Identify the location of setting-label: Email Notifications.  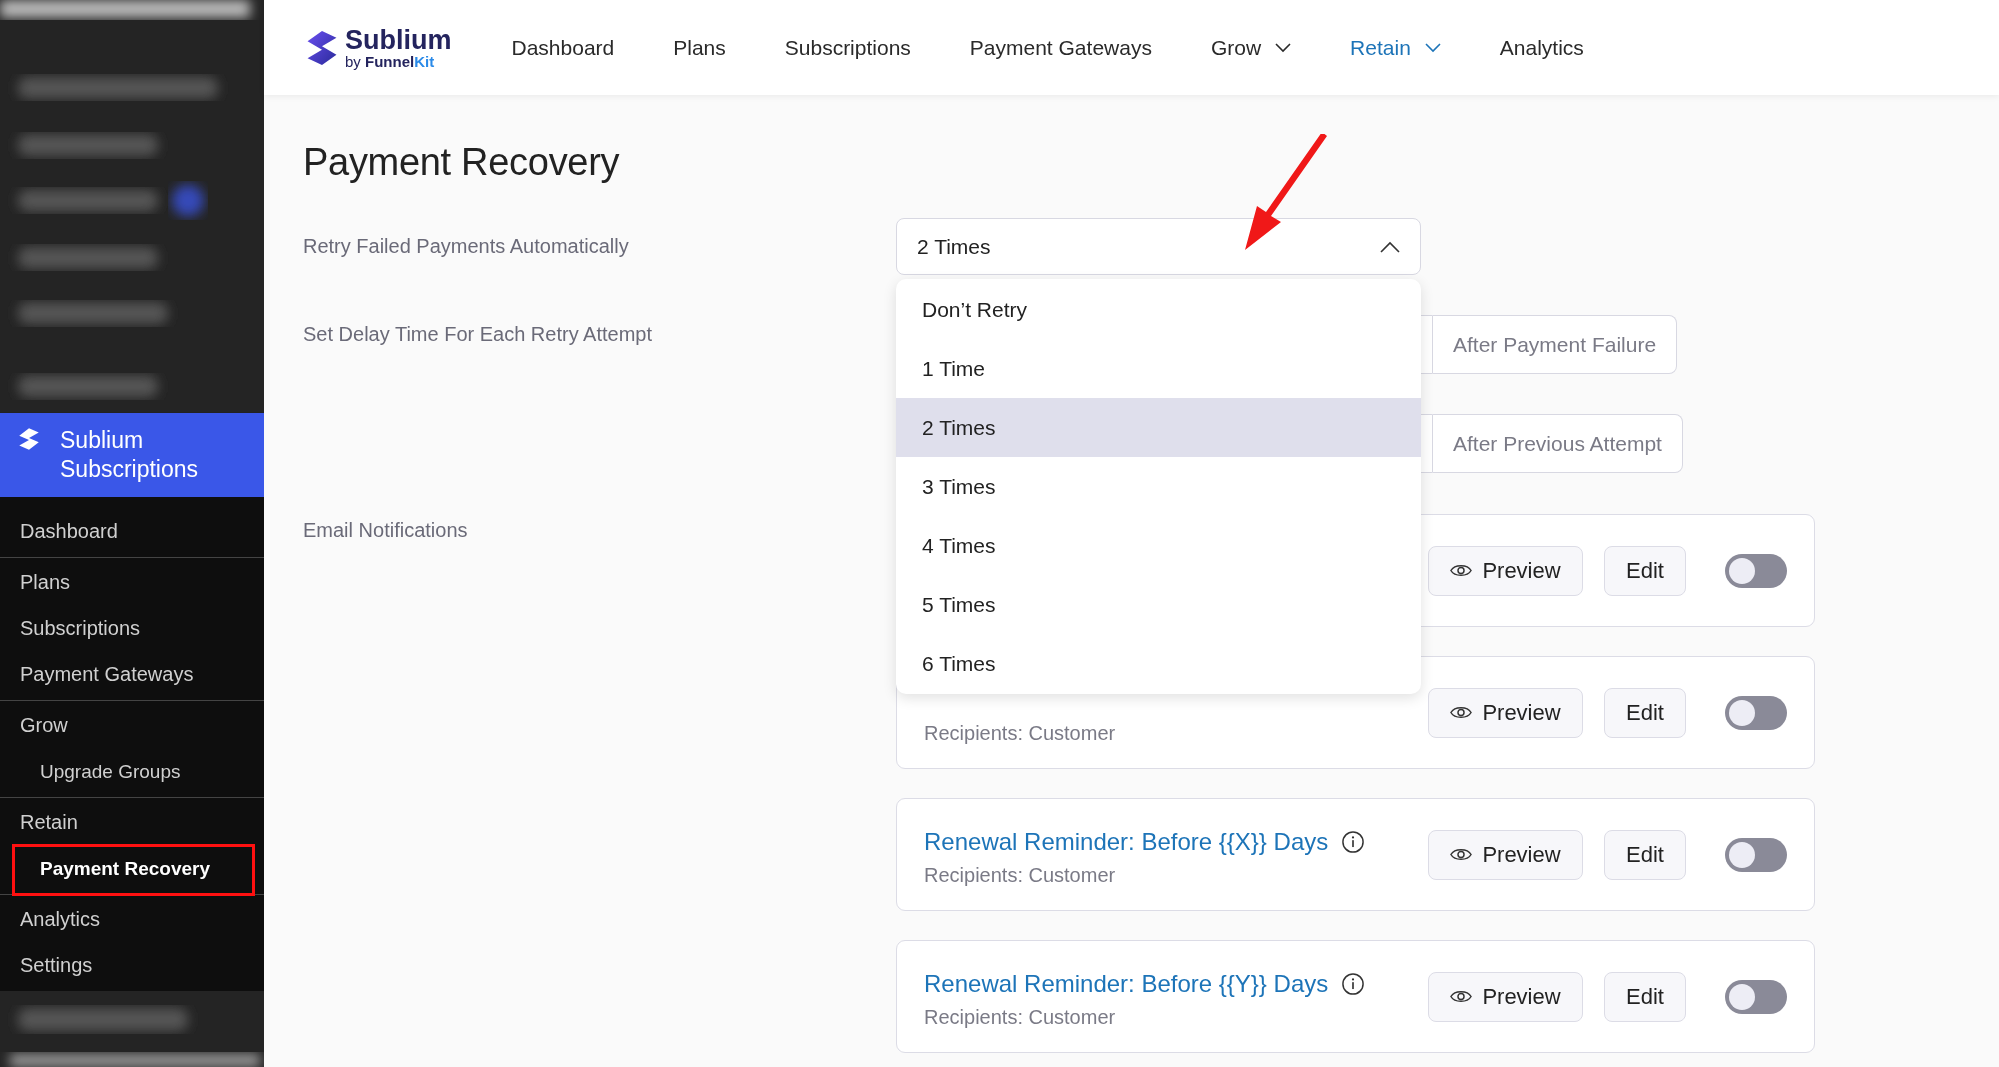
(386, 530).